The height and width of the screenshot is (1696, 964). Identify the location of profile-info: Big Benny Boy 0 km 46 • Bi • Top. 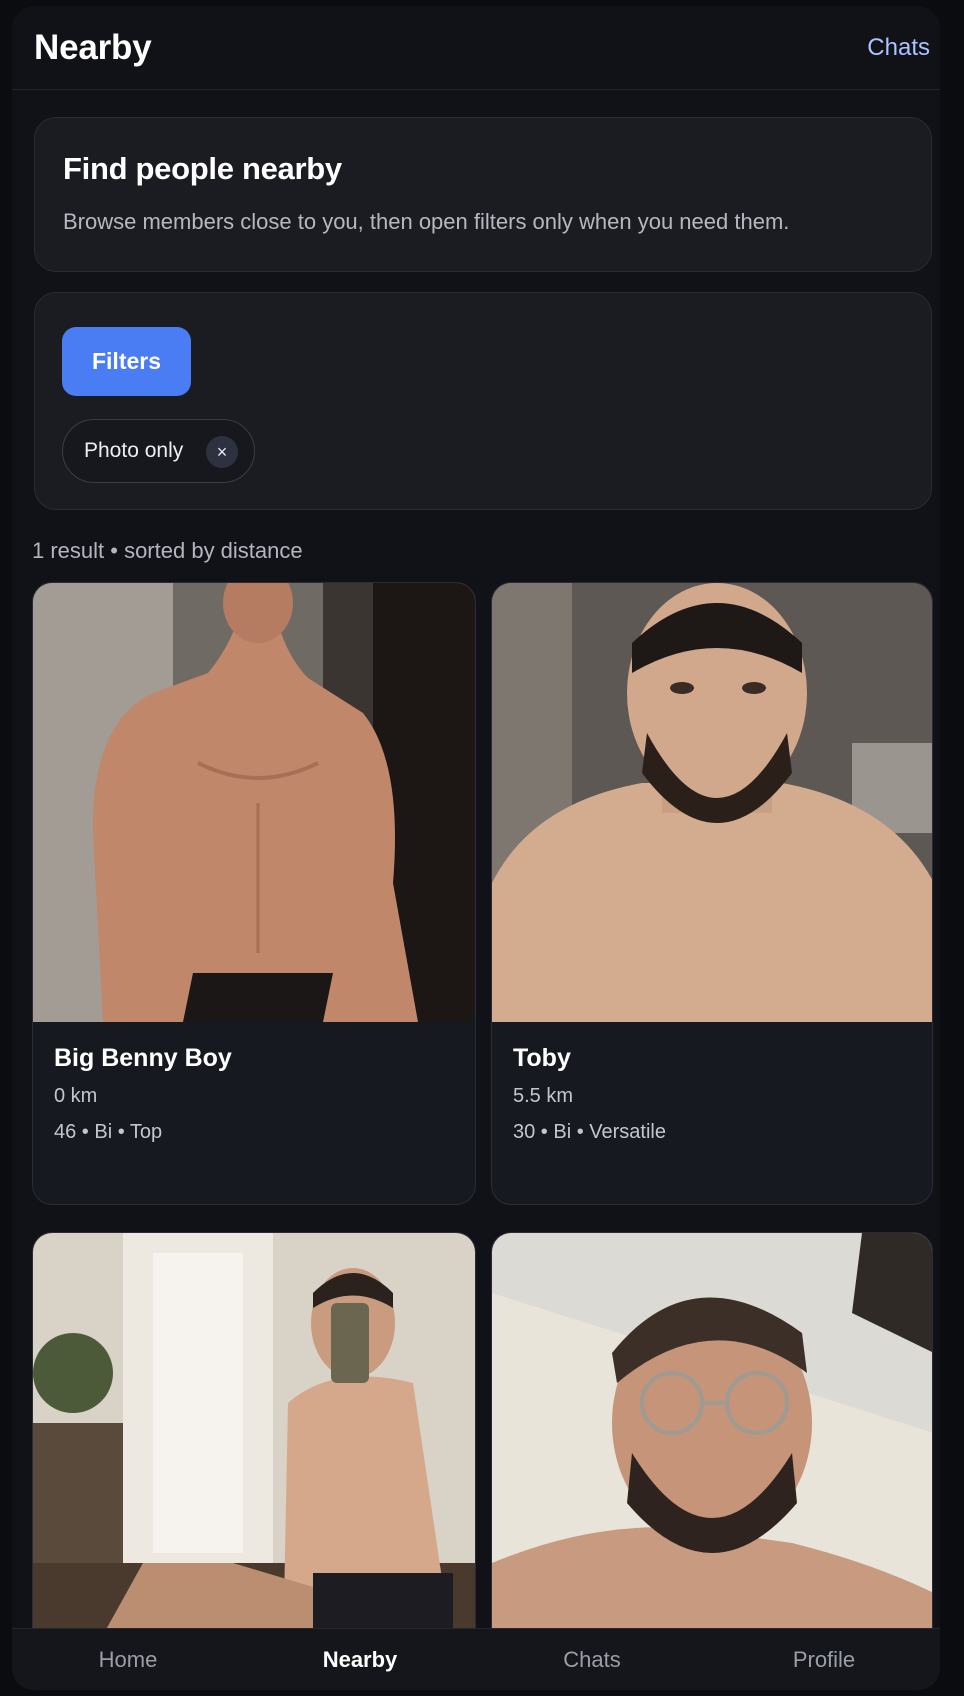
(143, 1094).